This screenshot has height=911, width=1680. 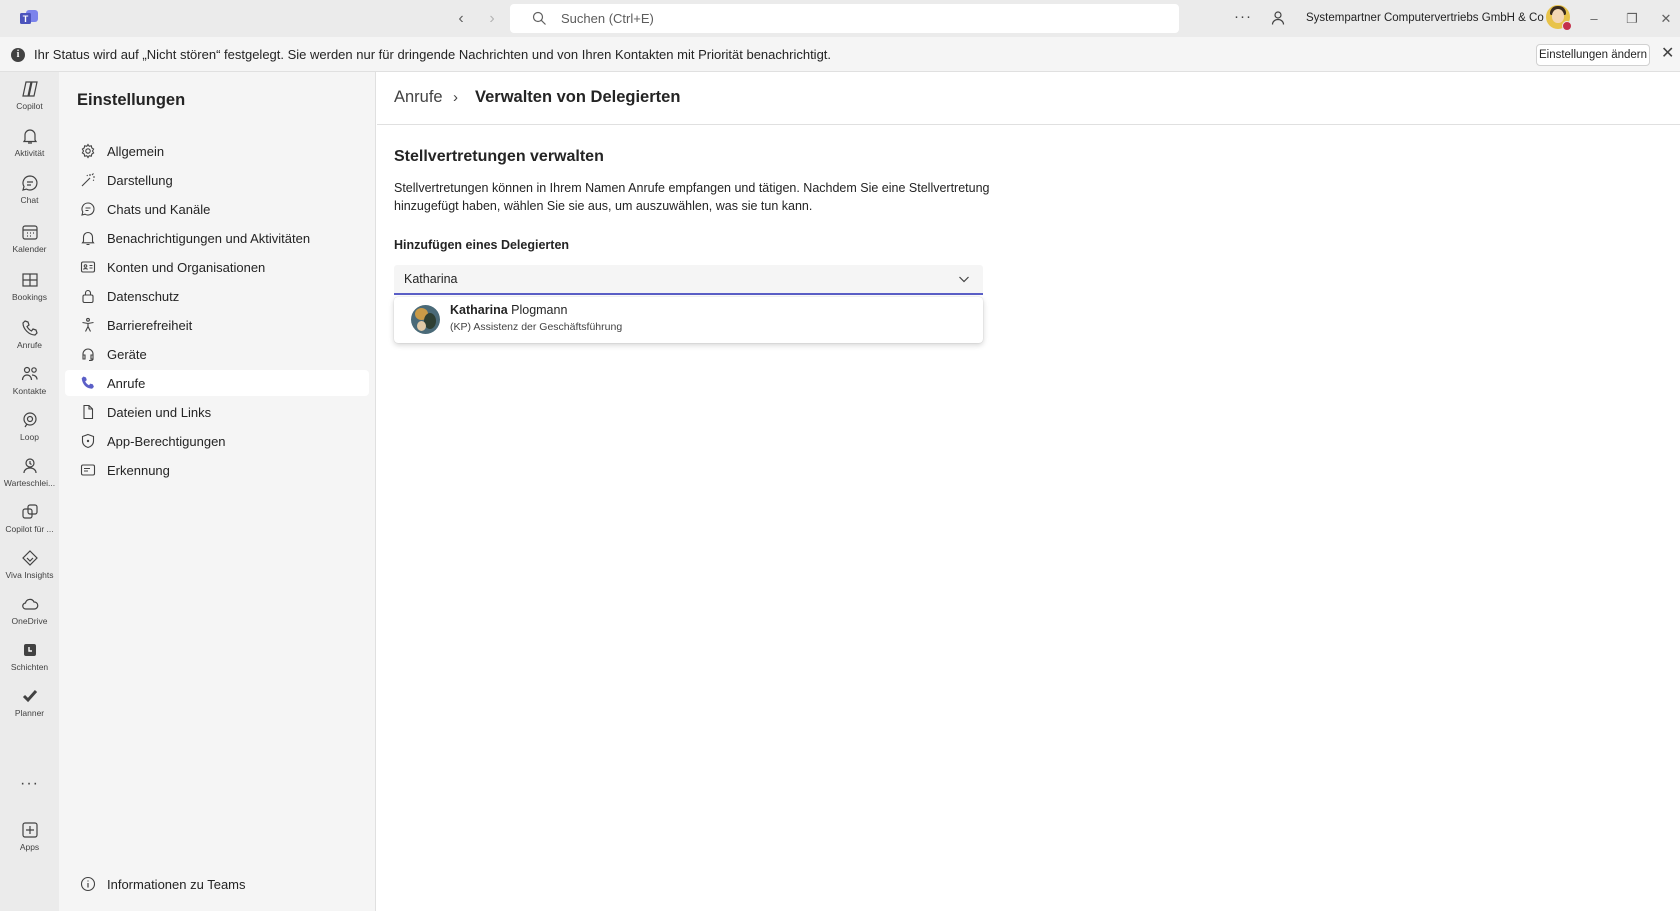 I want to click on suggestion-subtitle: (KP) Assistenz der Geschäftsführung, so click(x=536, y=327).